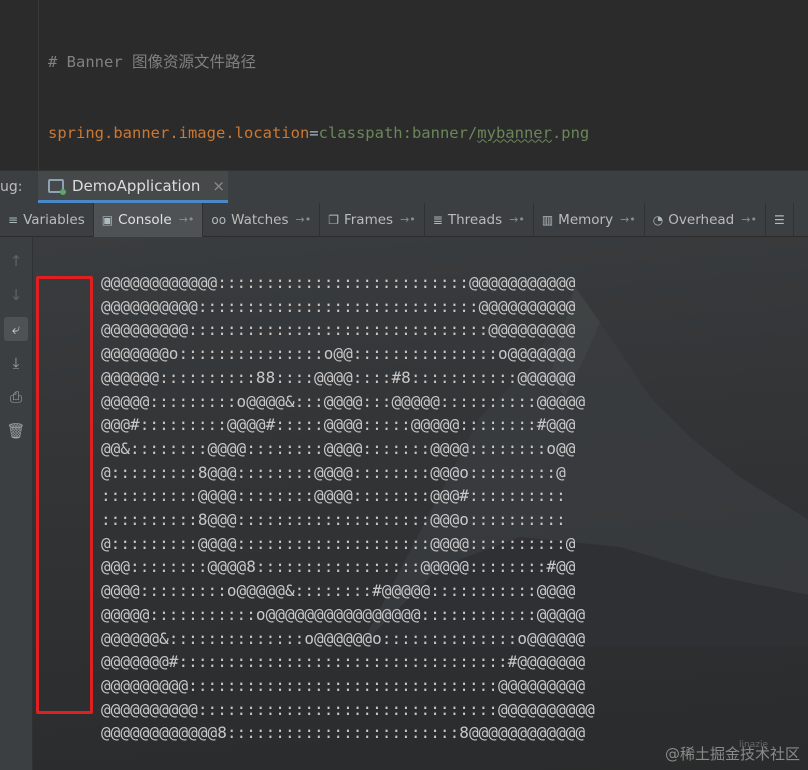 The width and height of the screenshot is (808, 770). Describe the element at coordinates (479, 219) in the screenshot. I see `tab-threads: ≣ Threads →•` at that location.